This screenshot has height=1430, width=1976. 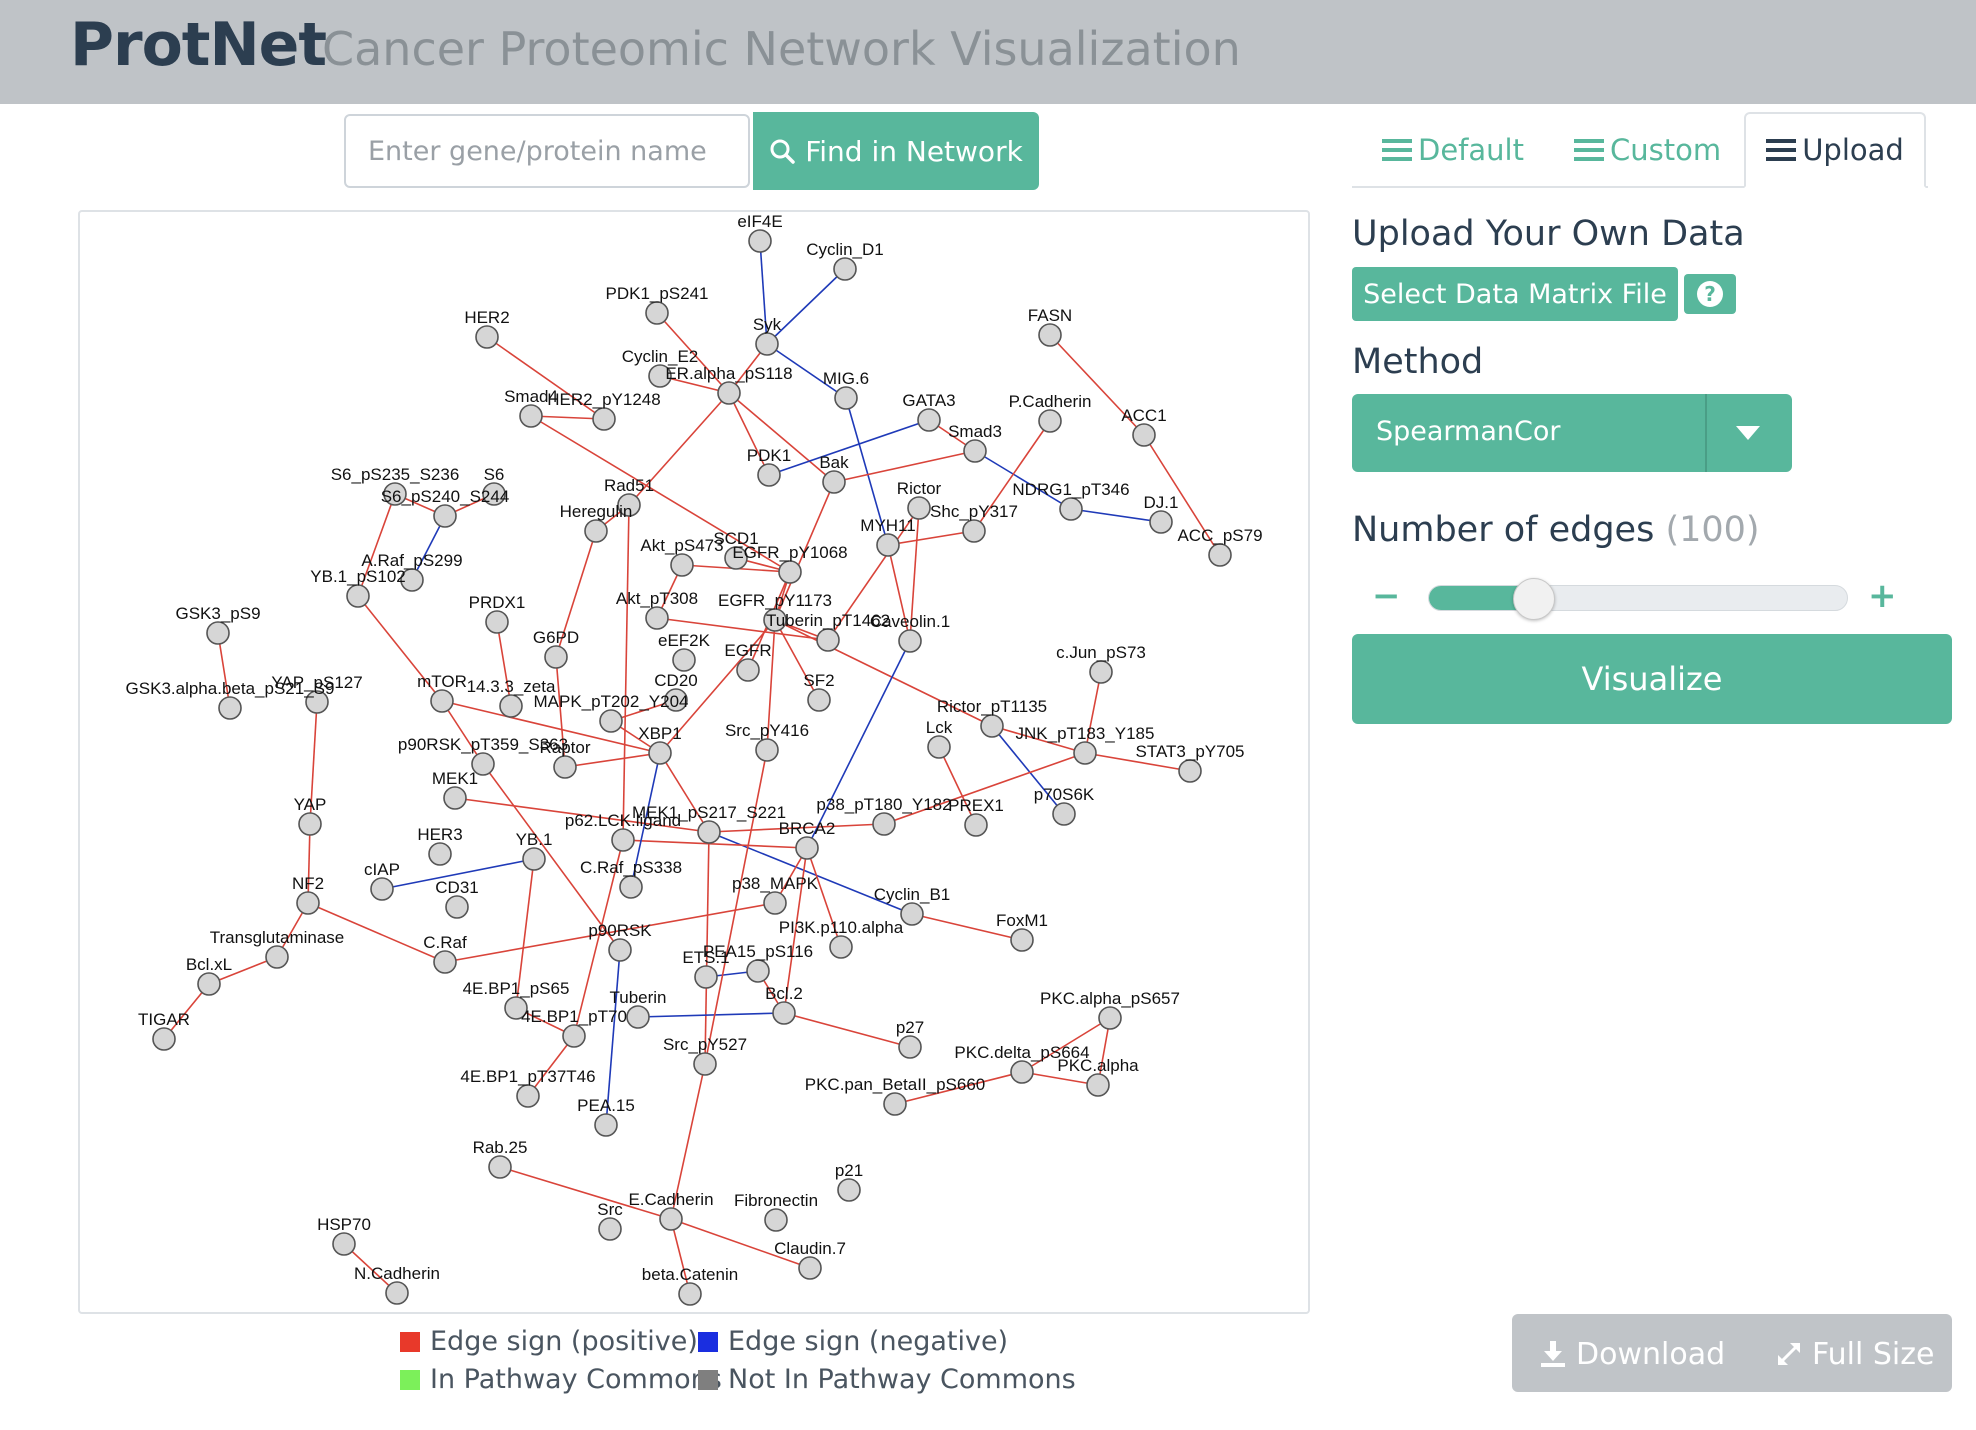 What do you see at coordinates (1638, 599) in the screenshot?
I see `edges-slider` at bounding box center [1638, 599].